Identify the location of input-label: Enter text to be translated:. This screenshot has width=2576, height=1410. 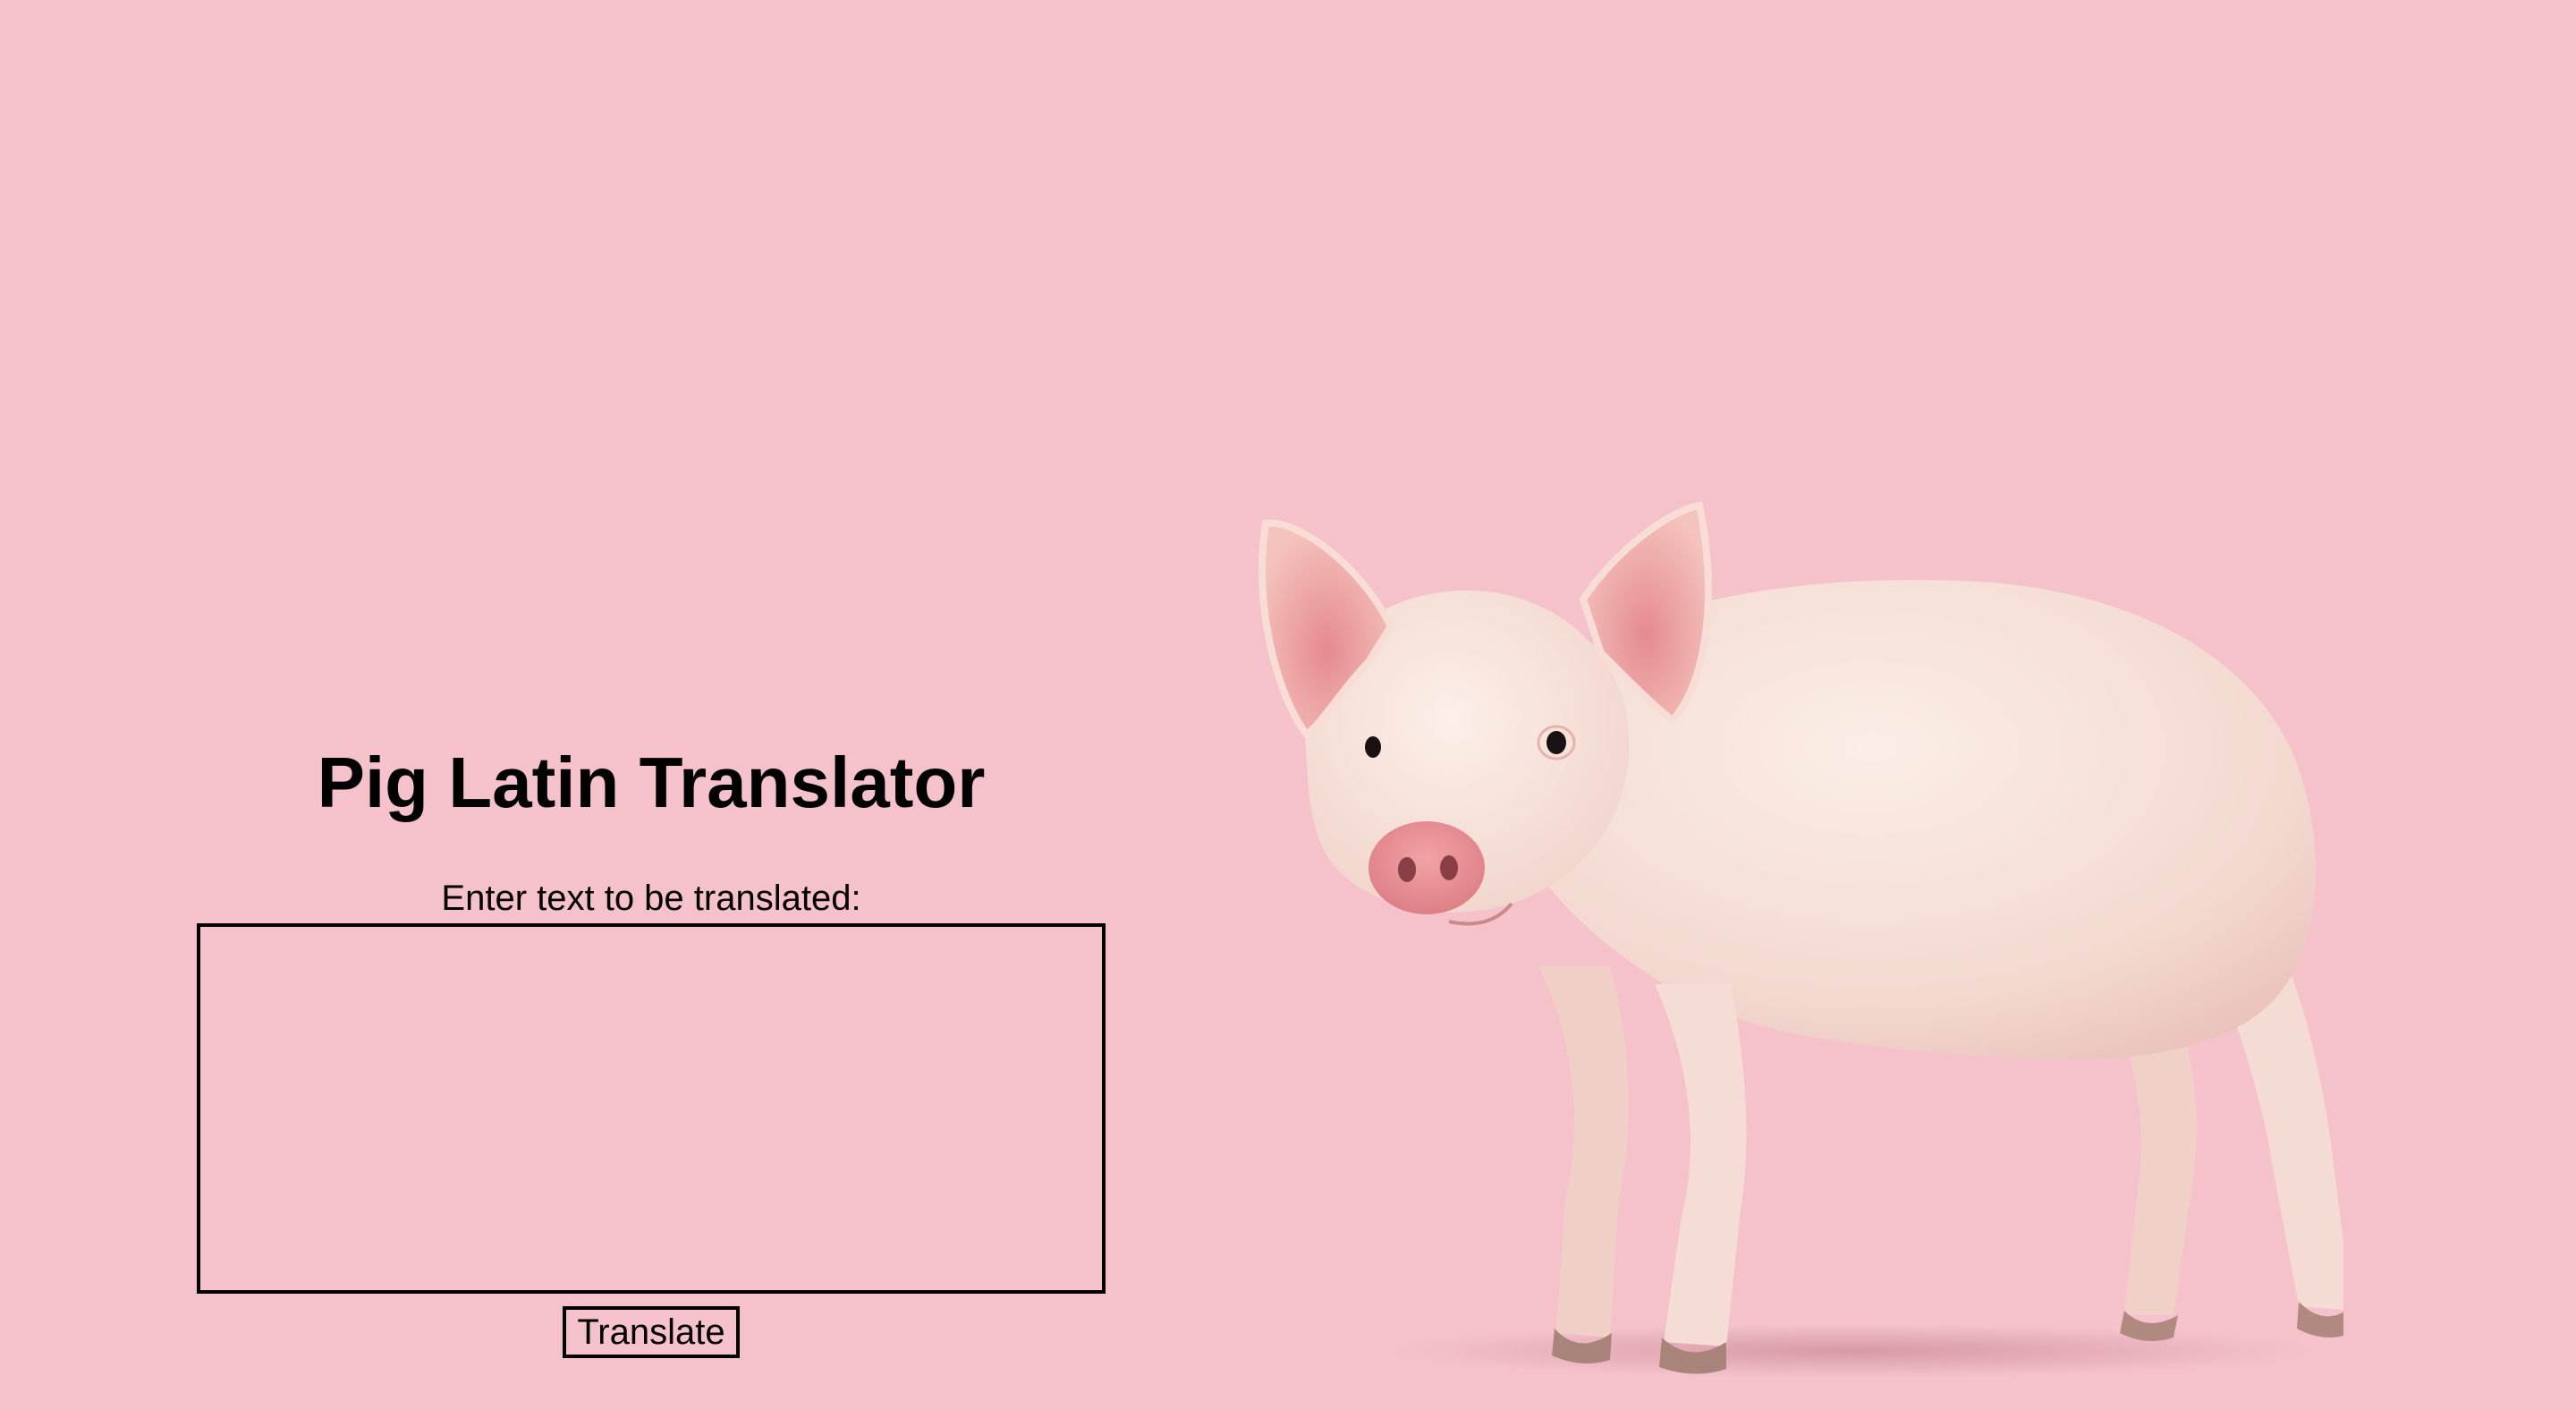
(651, 899).